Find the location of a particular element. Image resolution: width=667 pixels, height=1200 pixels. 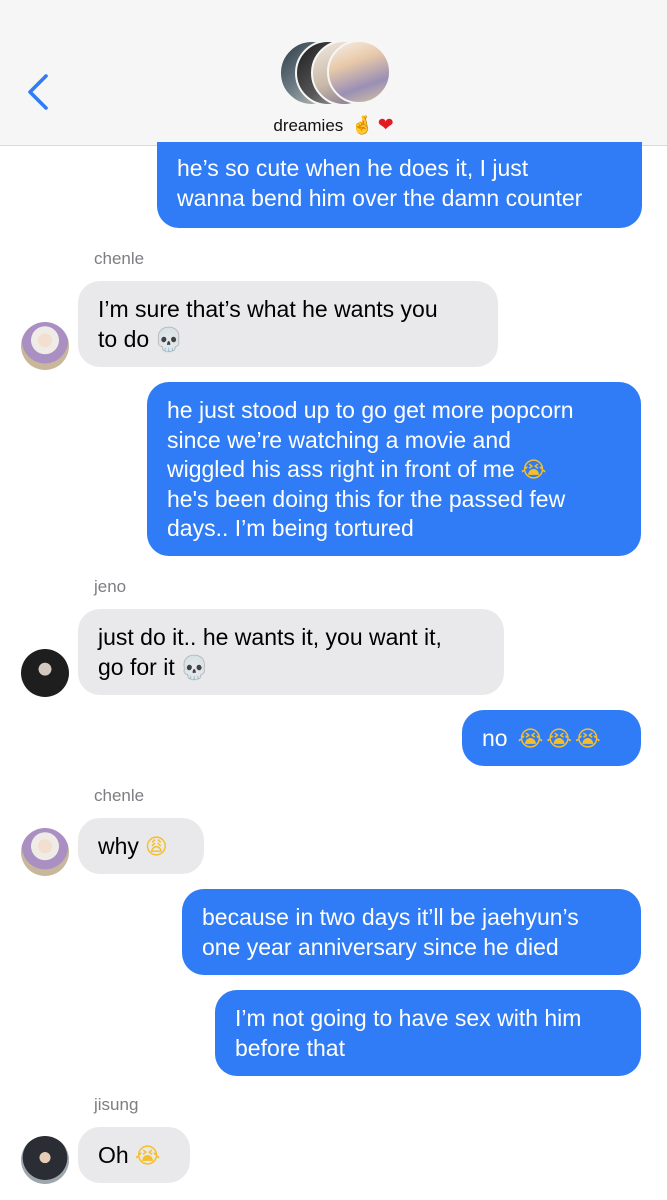

group-title: dreamies 🤞 ❤ is located at coordinates (333, 125).